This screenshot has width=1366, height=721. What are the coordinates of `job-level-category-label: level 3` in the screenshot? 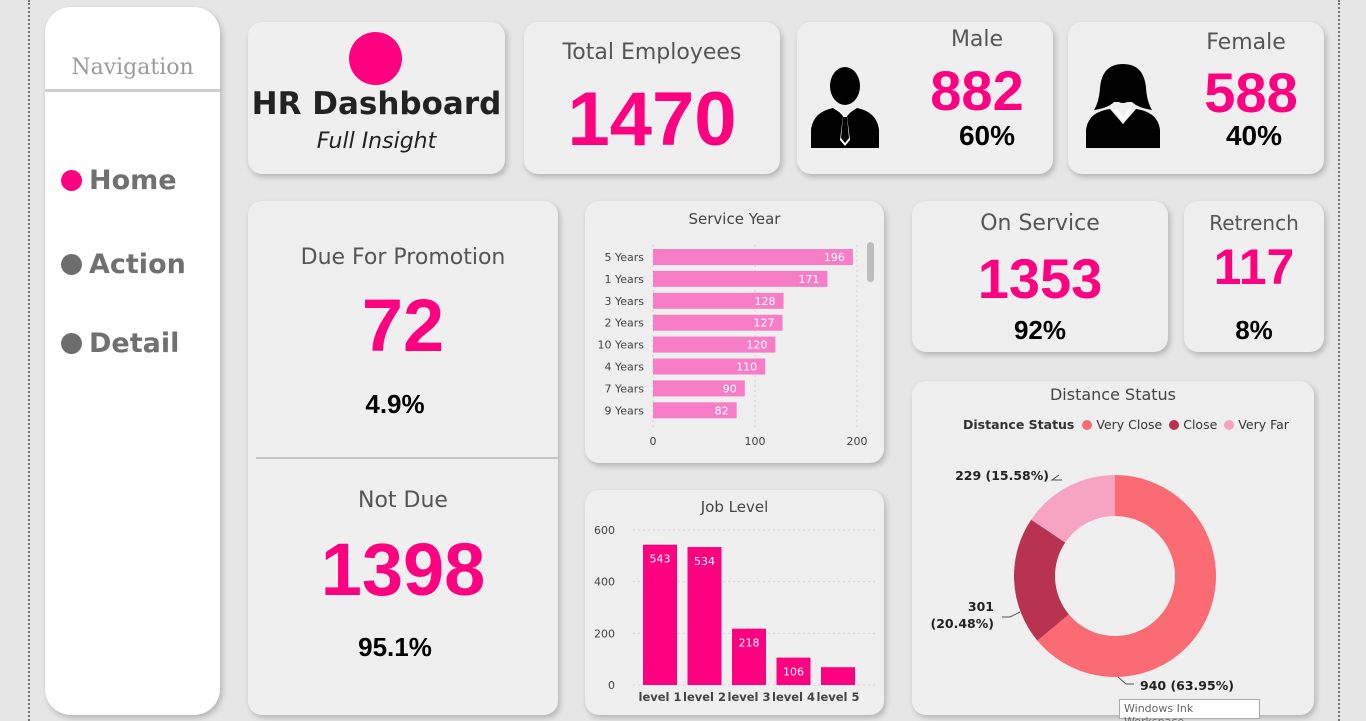 It's located at (749, 697).